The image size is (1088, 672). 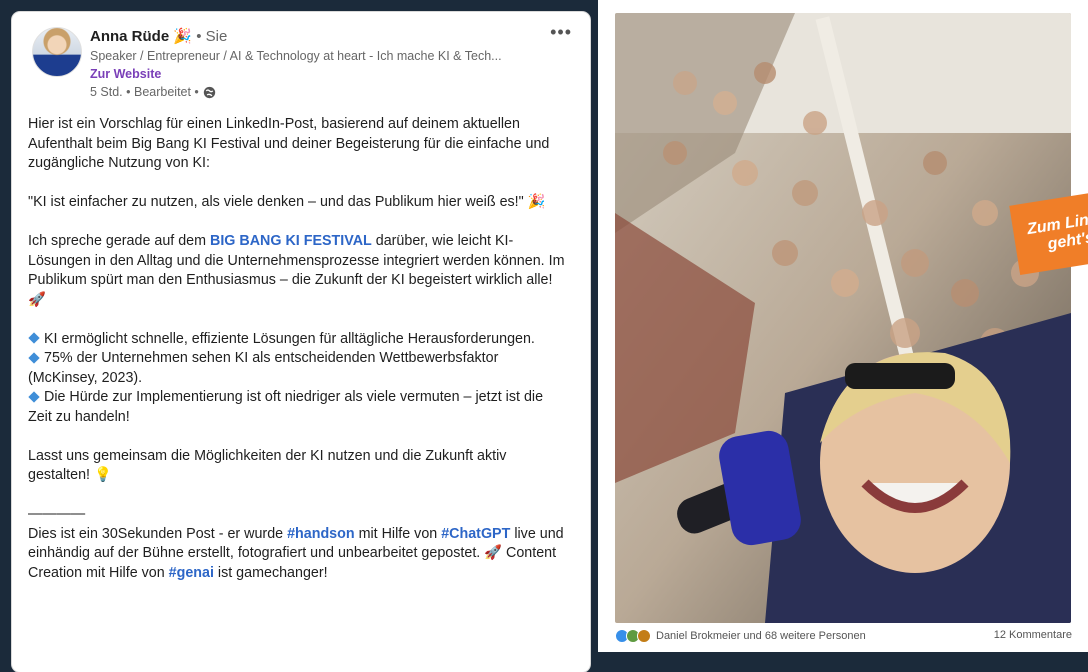 What do you see at coordinates (125, 74) in the screenshot?
I see `website-link: Zur Website` at bounding box center [125, 74].